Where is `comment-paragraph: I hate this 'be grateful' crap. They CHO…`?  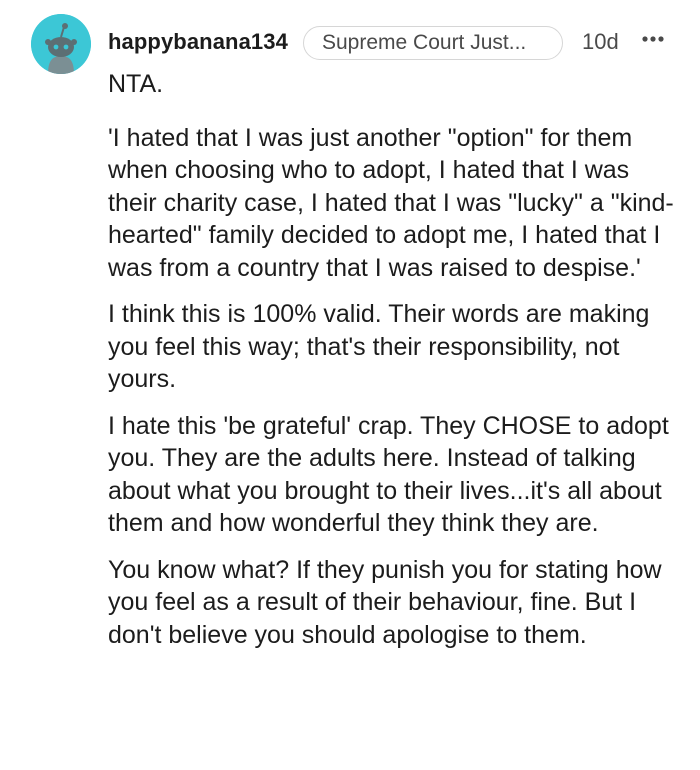 comment-paragraph: I hate this 'be grateful' crap. They CHO… is located at coordinates (388, 474).